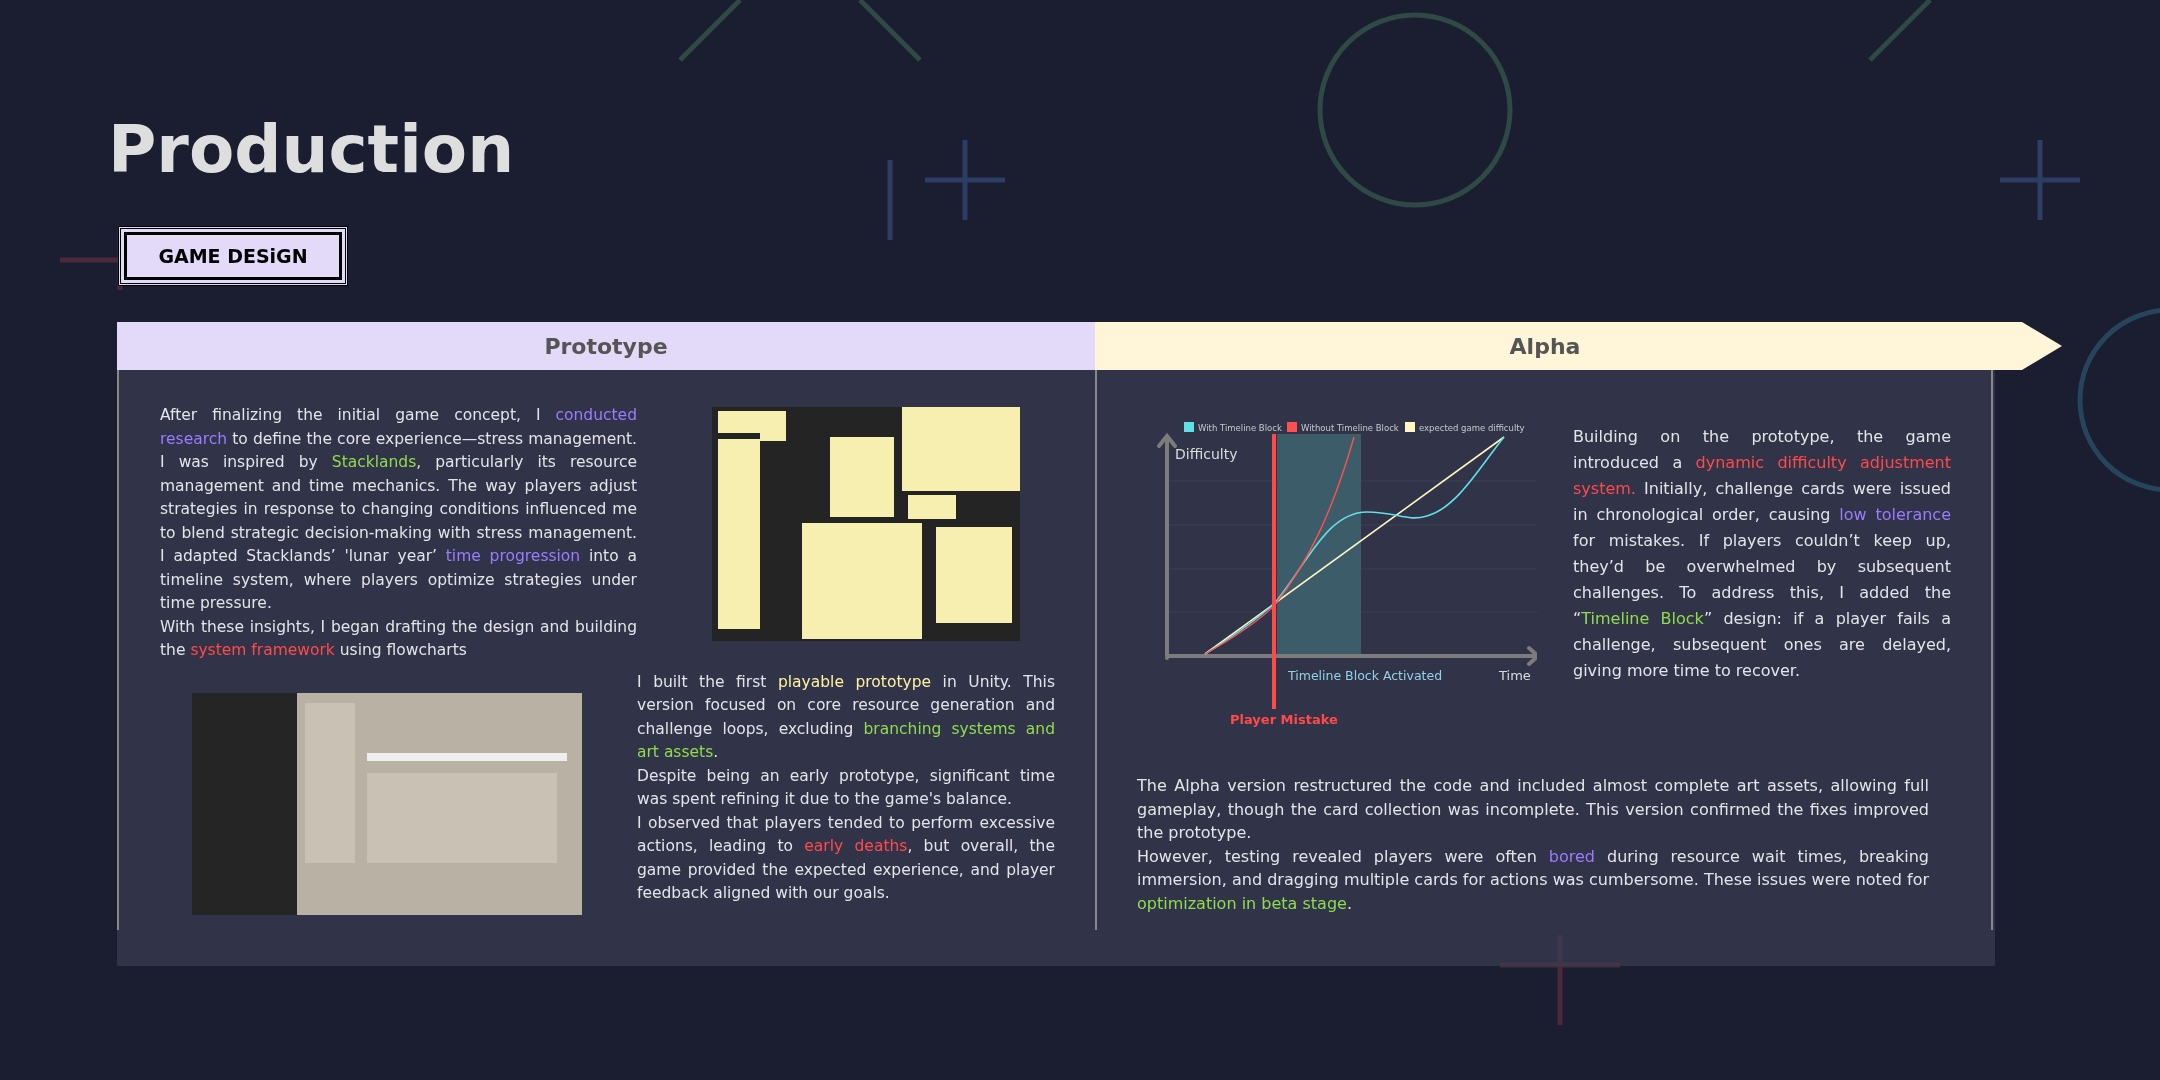  Describe the element at coordinates (606, 346) in the screenshot. I see `phase-header: Prototype` at that location.